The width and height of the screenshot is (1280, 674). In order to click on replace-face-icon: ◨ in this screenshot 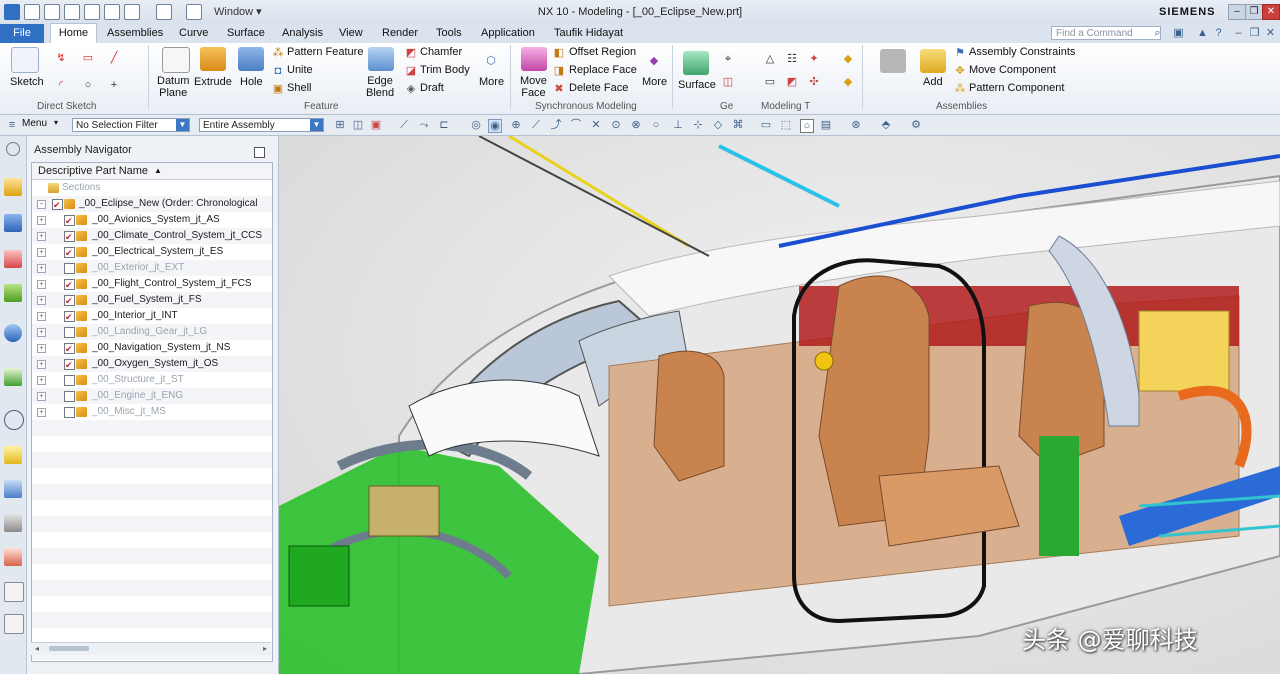, I will do `click(559, 71)`.